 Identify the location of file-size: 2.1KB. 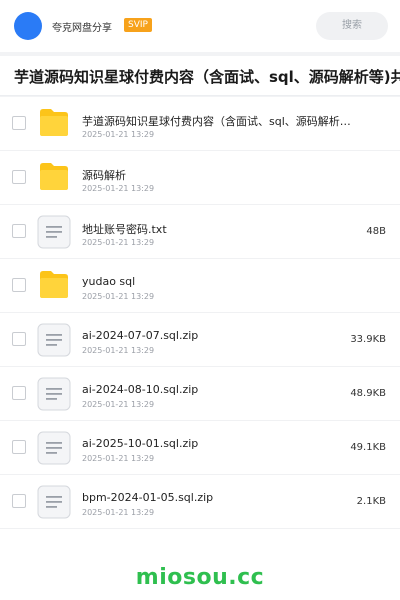
(371, 501).